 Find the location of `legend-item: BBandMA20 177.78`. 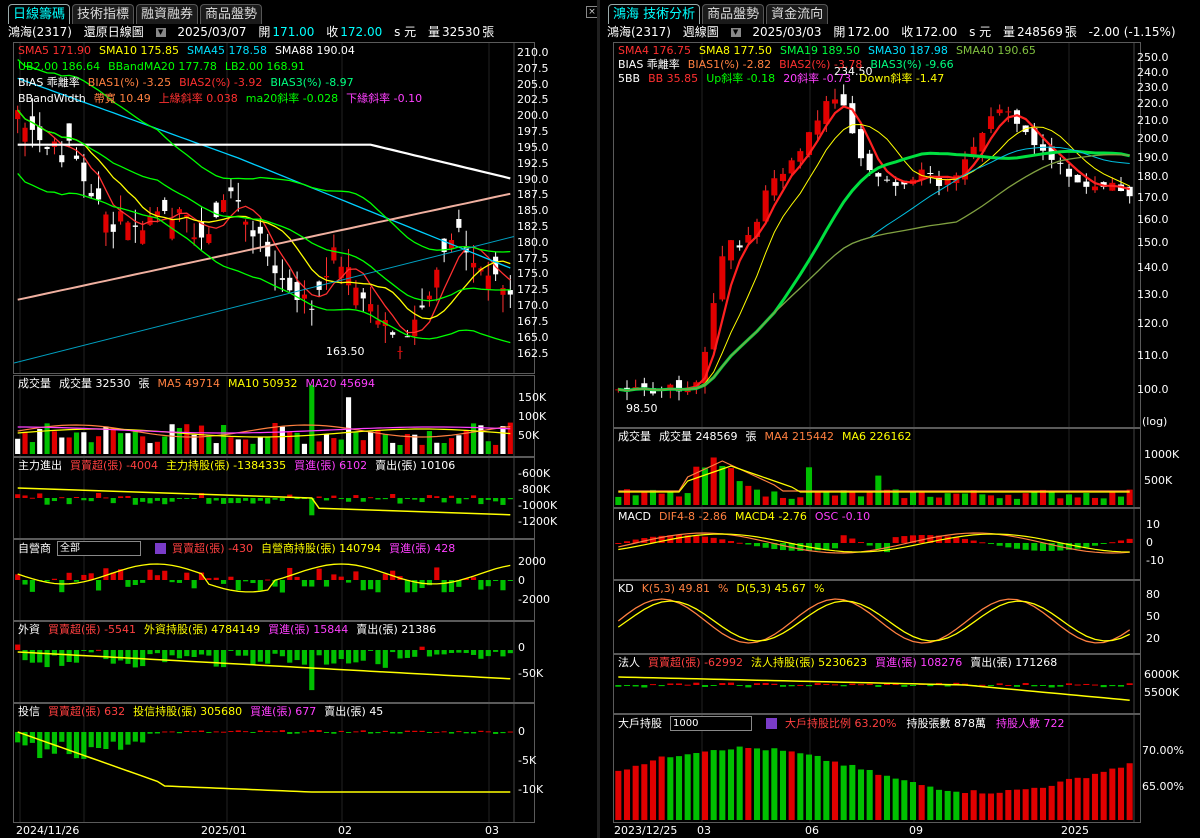

legend-item: BBandMA20 177.78 is located at coordinates (162, 66).